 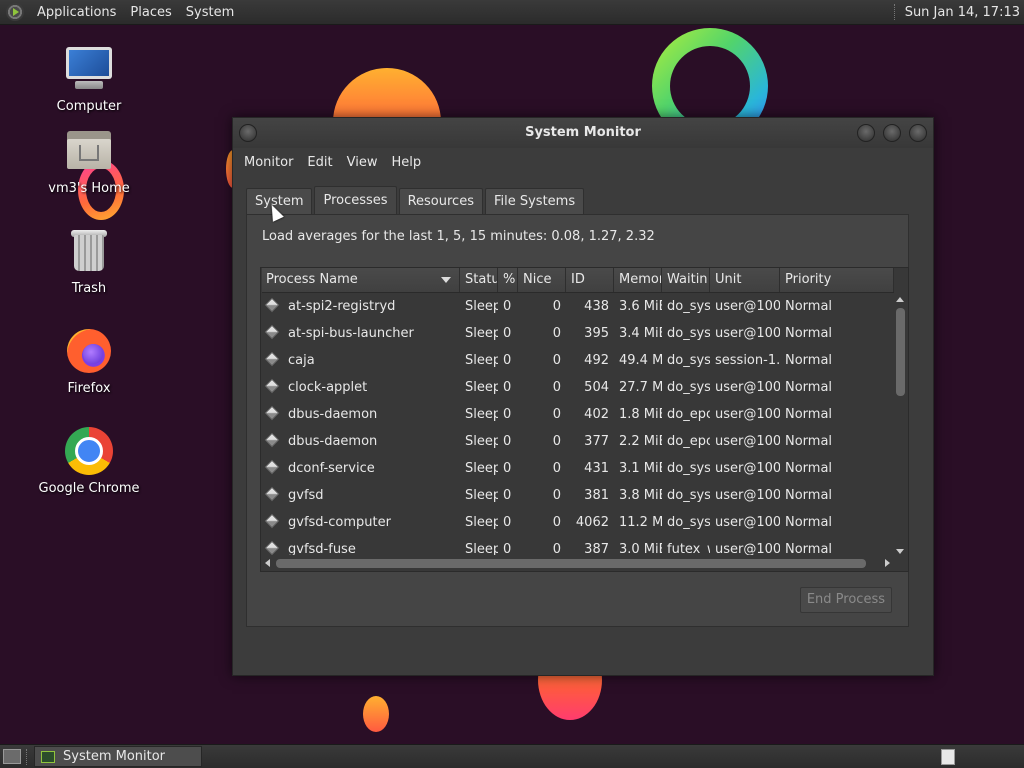 What do you see at coordinates (362, 162) in the screenshot?
I see `menu-view: View` at bounding box center [362, 162].